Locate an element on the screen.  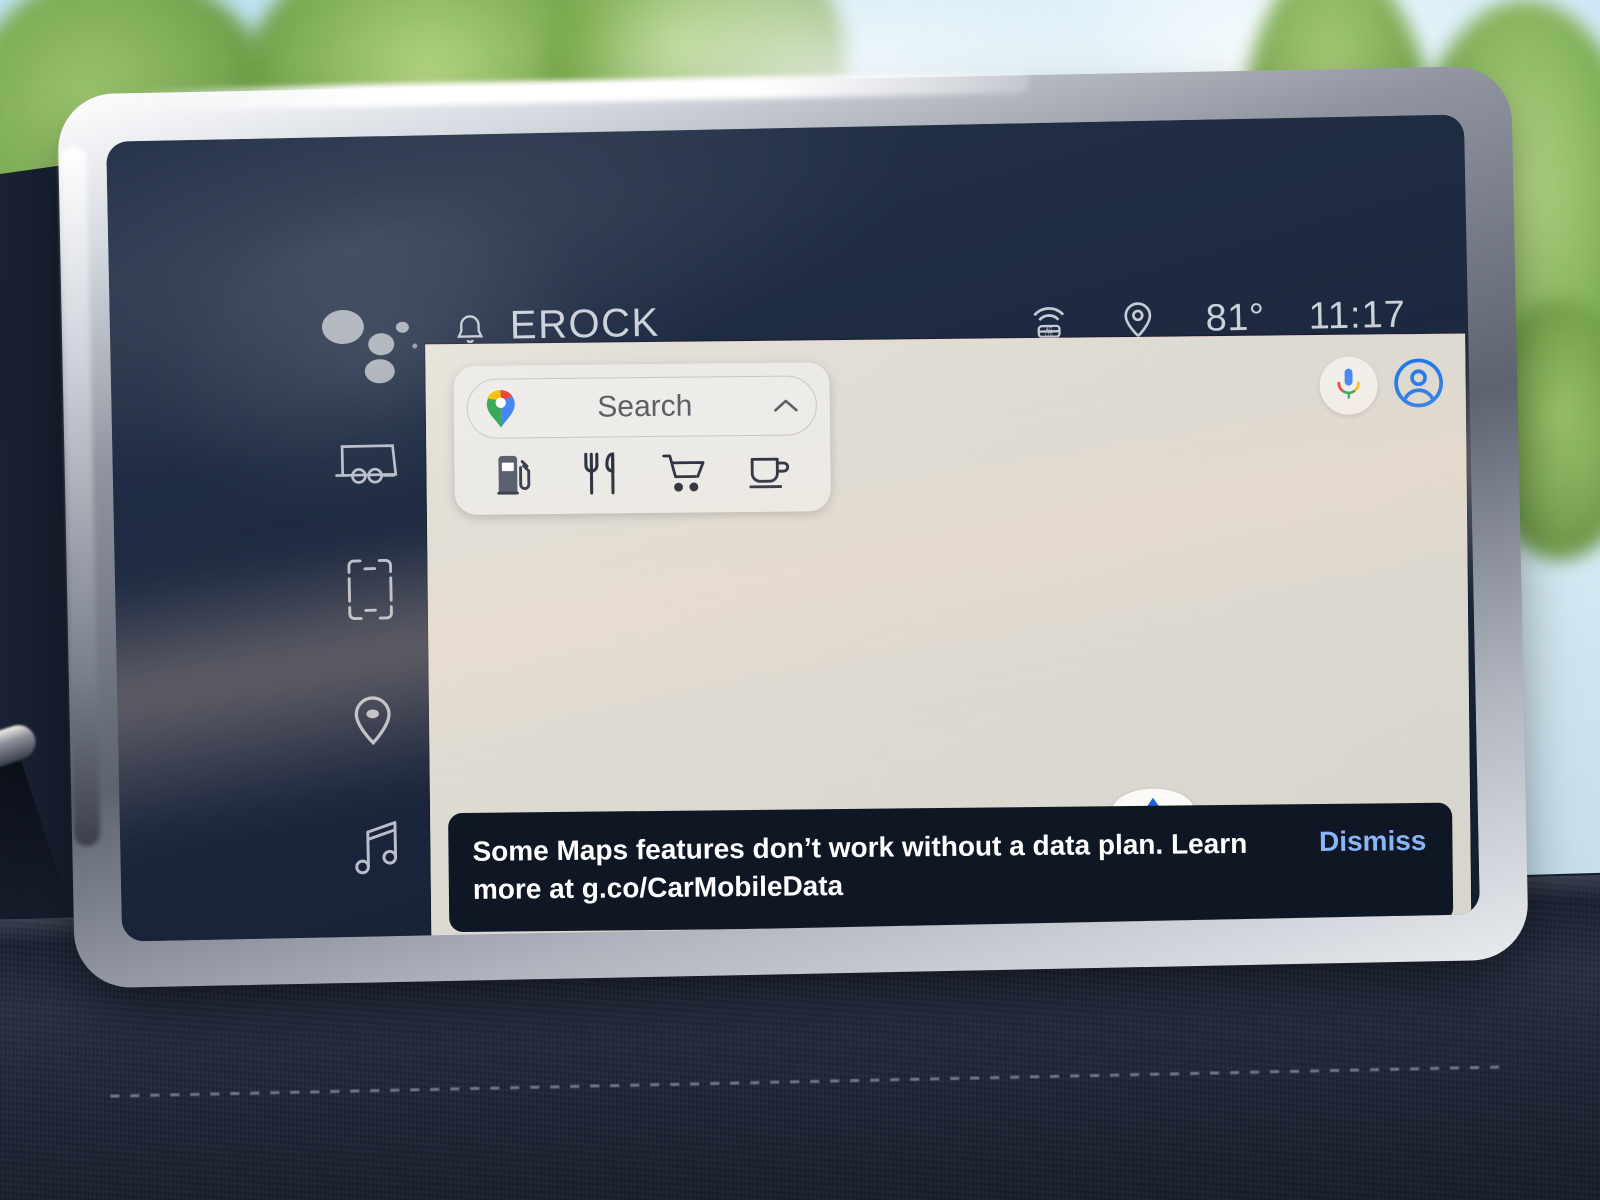
sidebar-item-navigation is located at coordinates (372, 722).